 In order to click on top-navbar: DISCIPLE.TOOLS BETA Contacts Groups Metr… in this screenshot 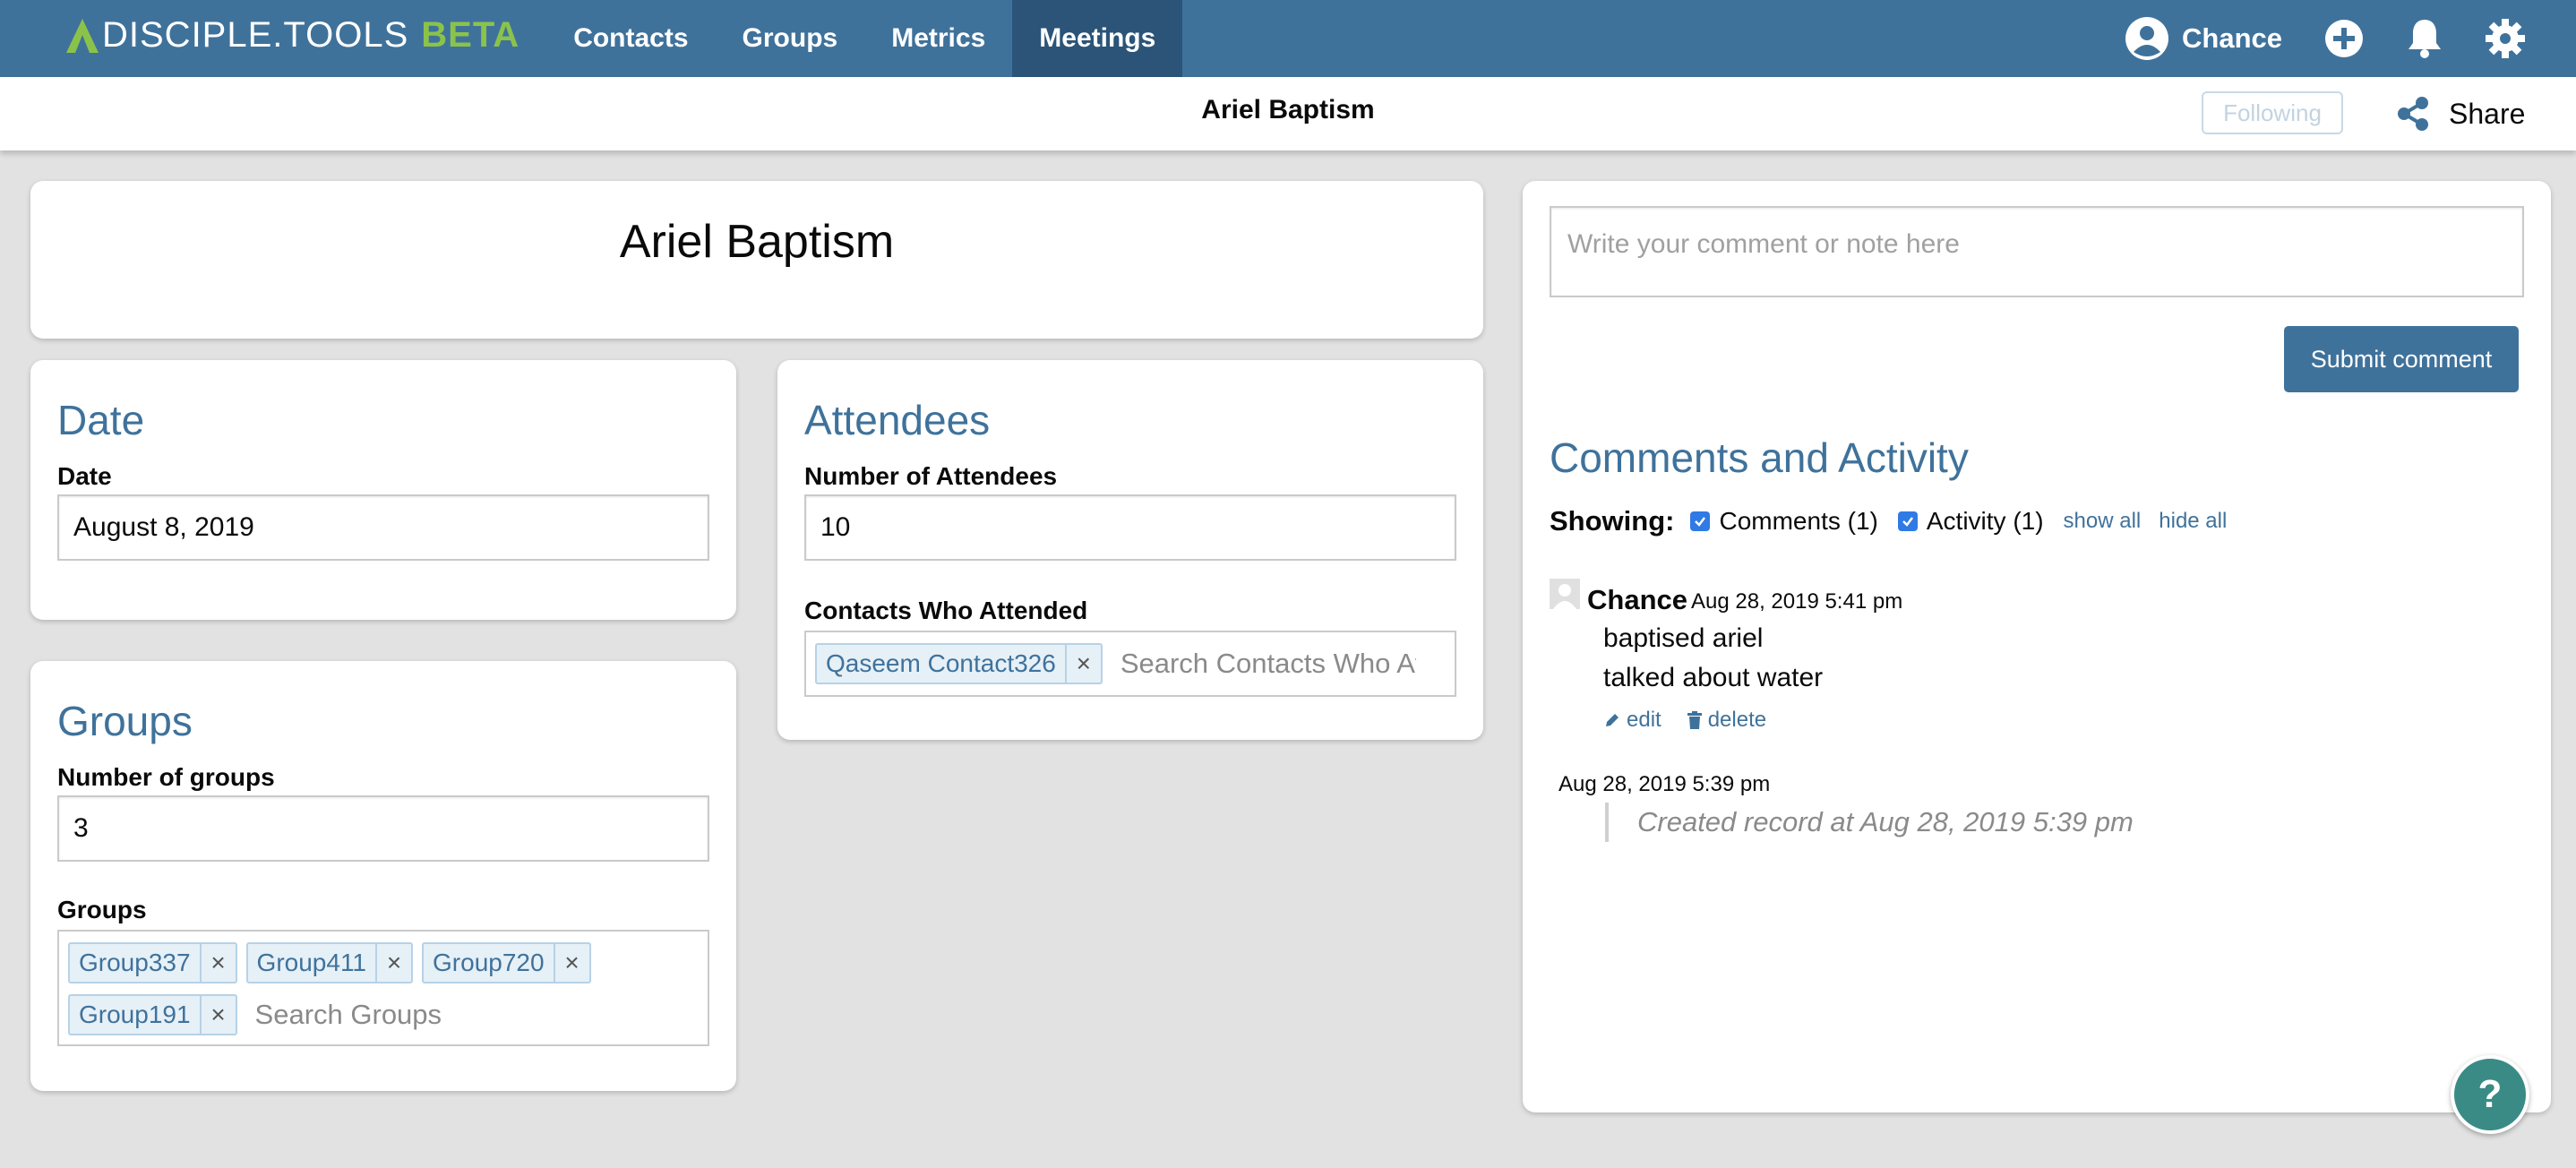, I will do `click(1288, 38)`.